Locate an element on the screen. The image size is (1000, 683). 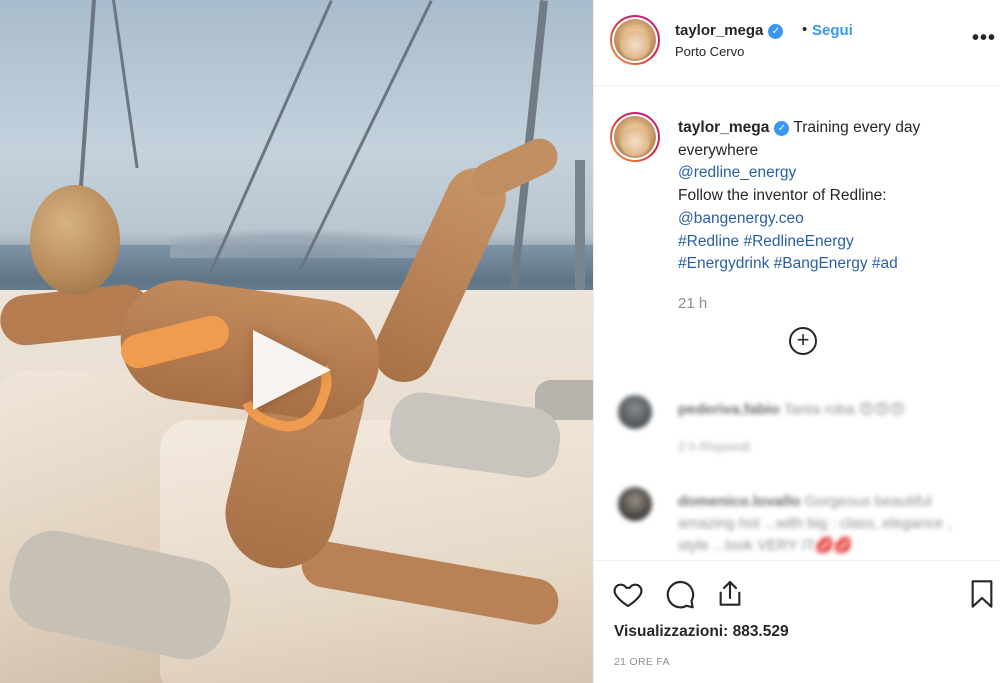
hashtag-links: #Redline #RedlineEnergy is located at coordinates (828, 242).